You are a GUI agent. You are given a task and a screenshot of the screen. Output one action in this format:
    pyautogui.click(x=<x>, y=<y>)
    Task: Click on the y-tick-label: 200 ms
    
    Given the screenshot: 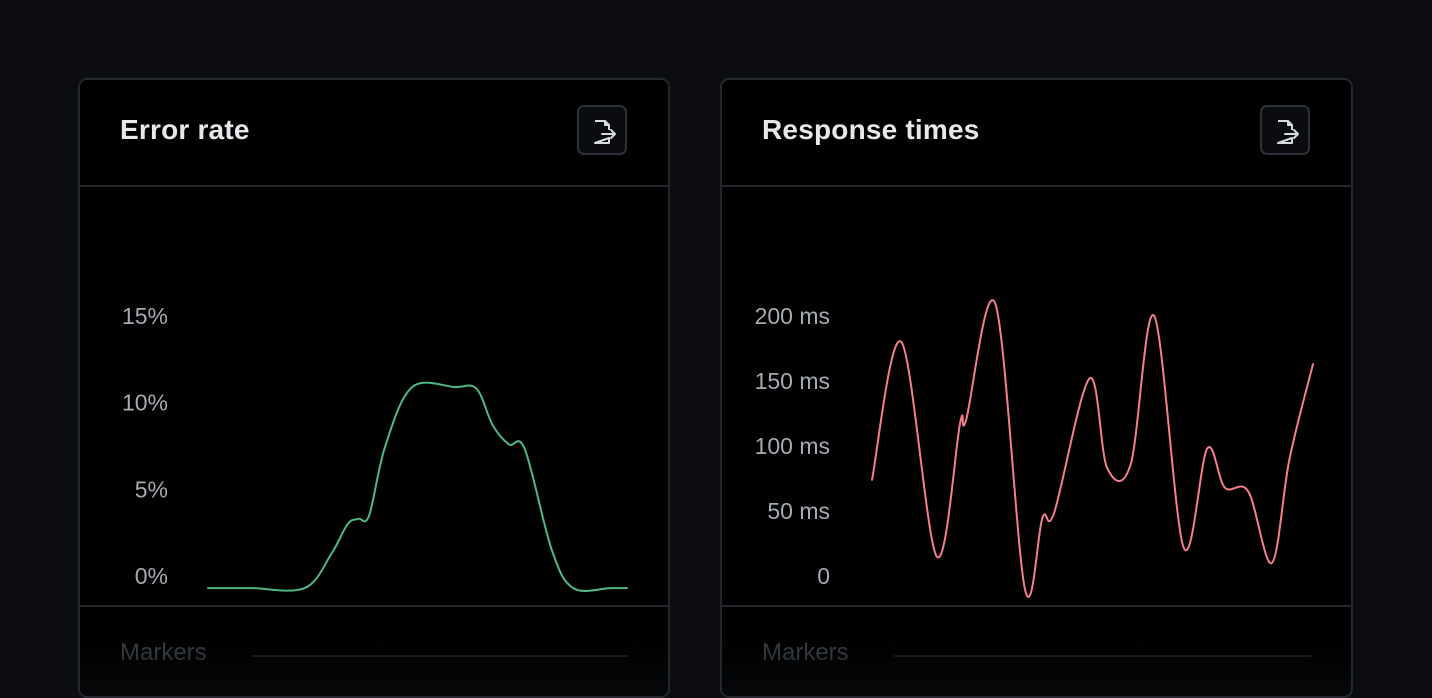 What is the action you would take?
    pyautogui.click(x=792, y=316)
    